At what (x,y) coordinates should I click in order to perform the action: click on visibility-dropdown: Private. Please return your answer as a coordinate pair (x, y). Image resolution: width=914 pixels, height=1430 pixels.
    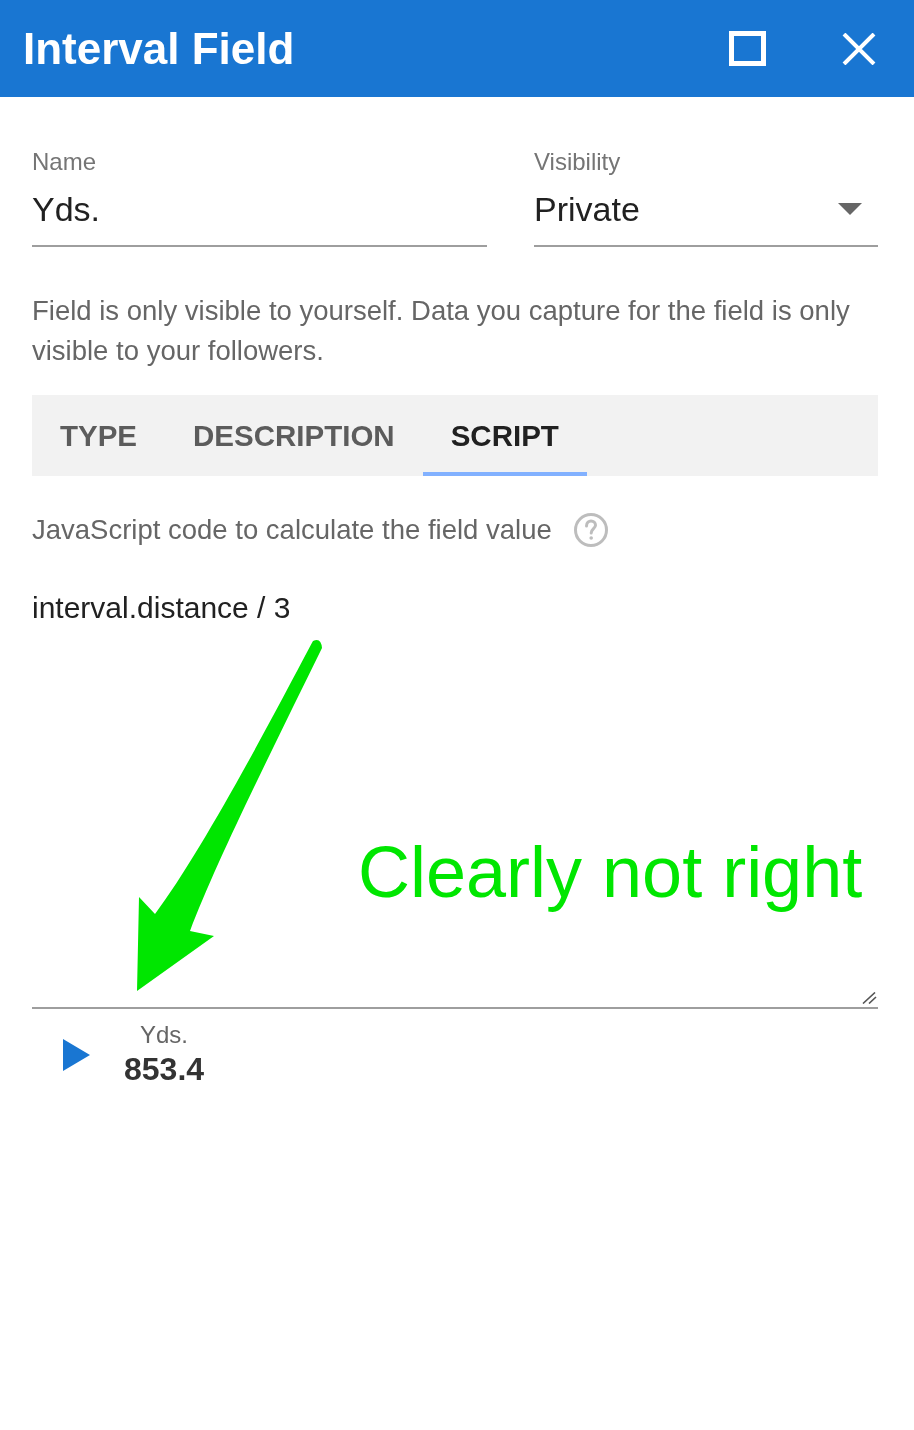
    Looking at the image, I should click on (706, 217).